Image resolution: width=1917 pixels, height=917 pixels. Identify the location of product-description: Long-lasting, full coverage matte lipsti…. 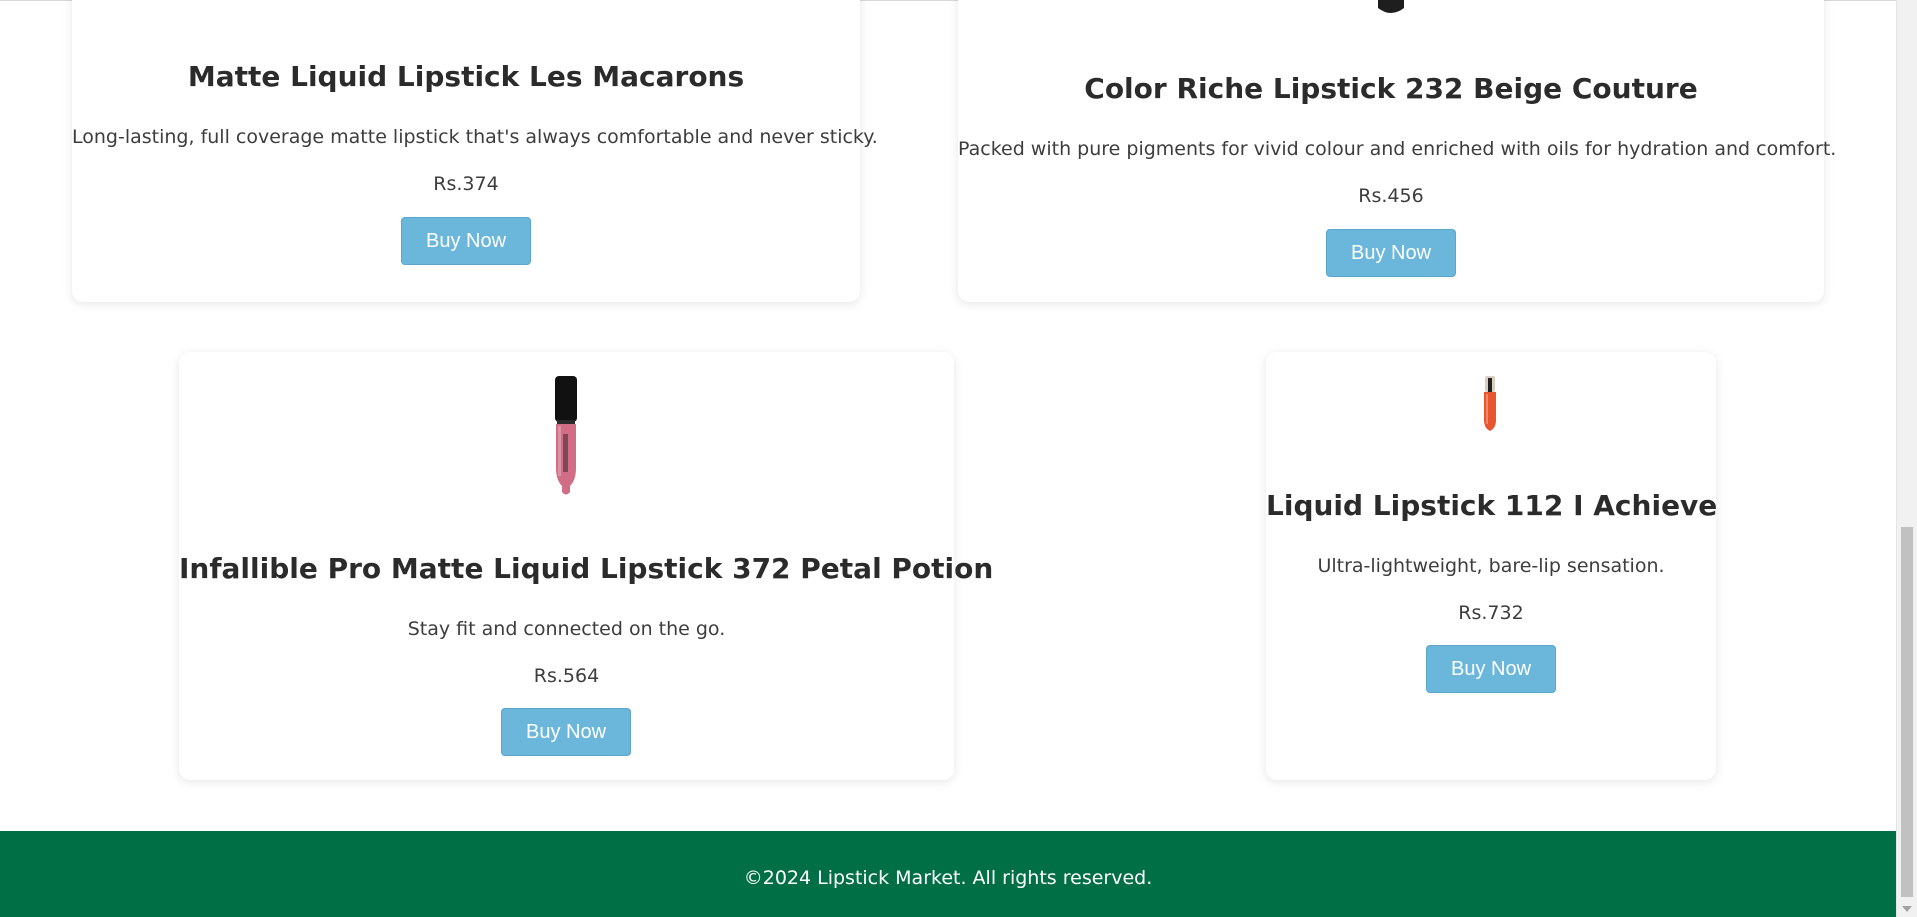
(475, 137).